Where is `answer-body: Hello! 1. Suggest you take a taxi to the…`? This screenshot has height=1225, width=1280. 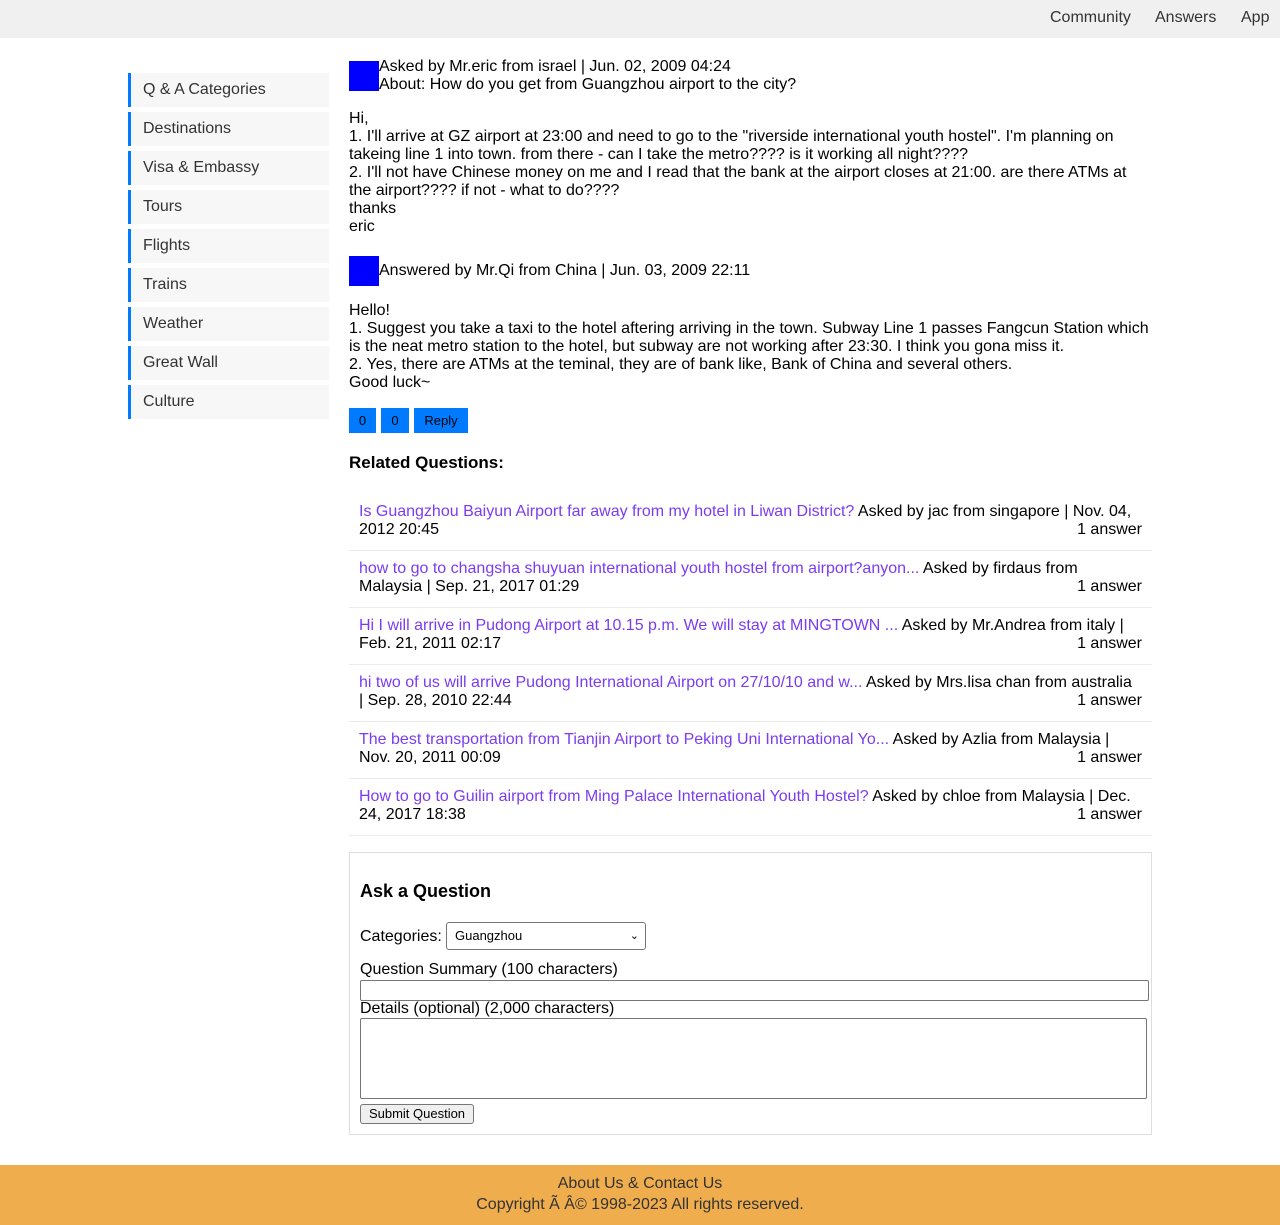 answer-body: Hello! 1. Suggest you take a taxi to the… is located at coordinates (750, 347).